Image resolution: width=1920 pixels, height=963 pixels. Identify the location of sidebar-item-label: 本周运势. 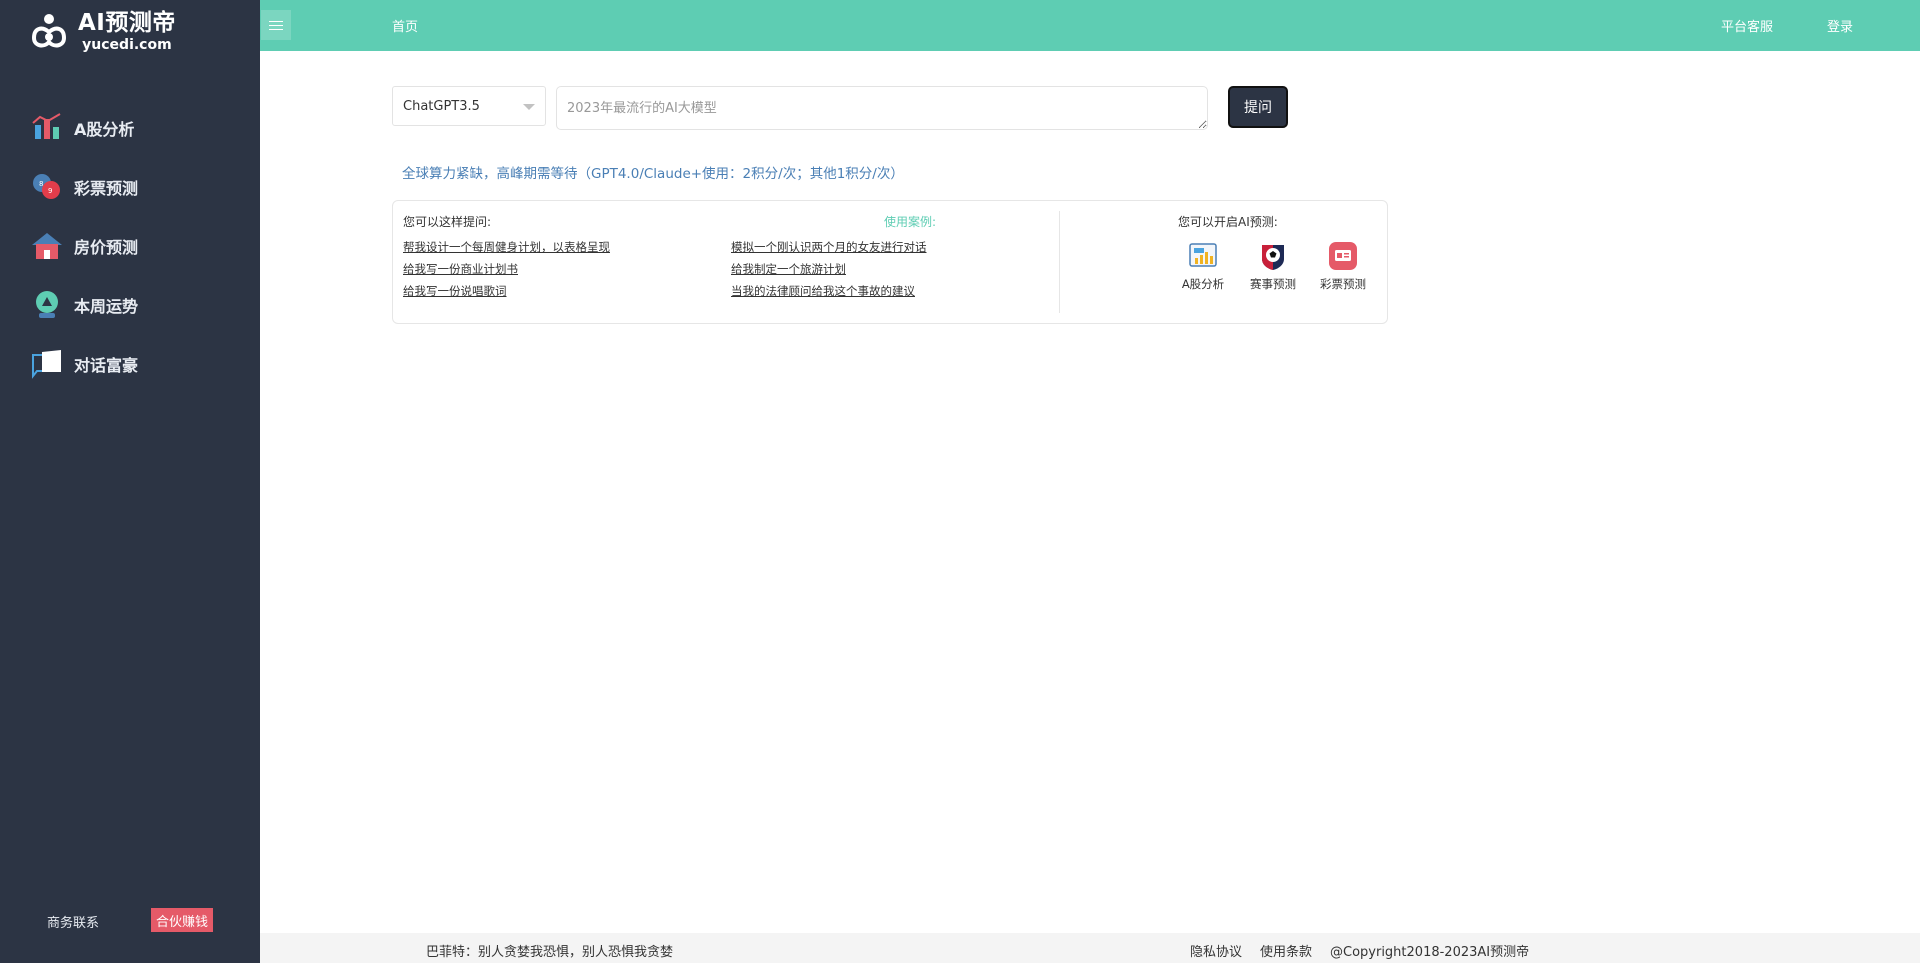
(106, 306).